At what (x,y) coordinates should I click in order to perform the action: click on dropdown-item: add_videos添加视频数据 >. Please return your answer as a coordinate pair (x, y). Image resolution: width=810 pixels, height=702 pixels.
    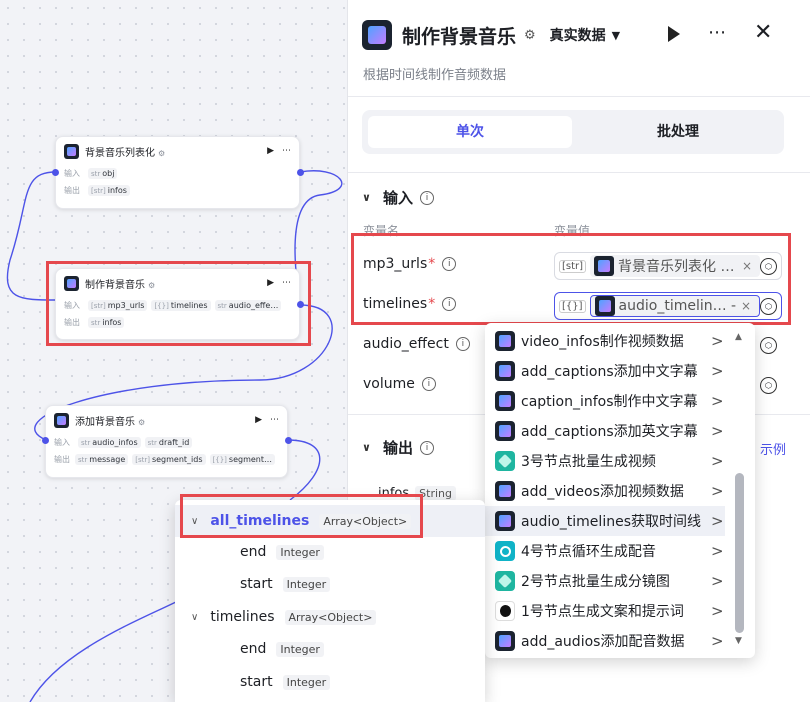
    Looking at the image, I should click on (605, 491).